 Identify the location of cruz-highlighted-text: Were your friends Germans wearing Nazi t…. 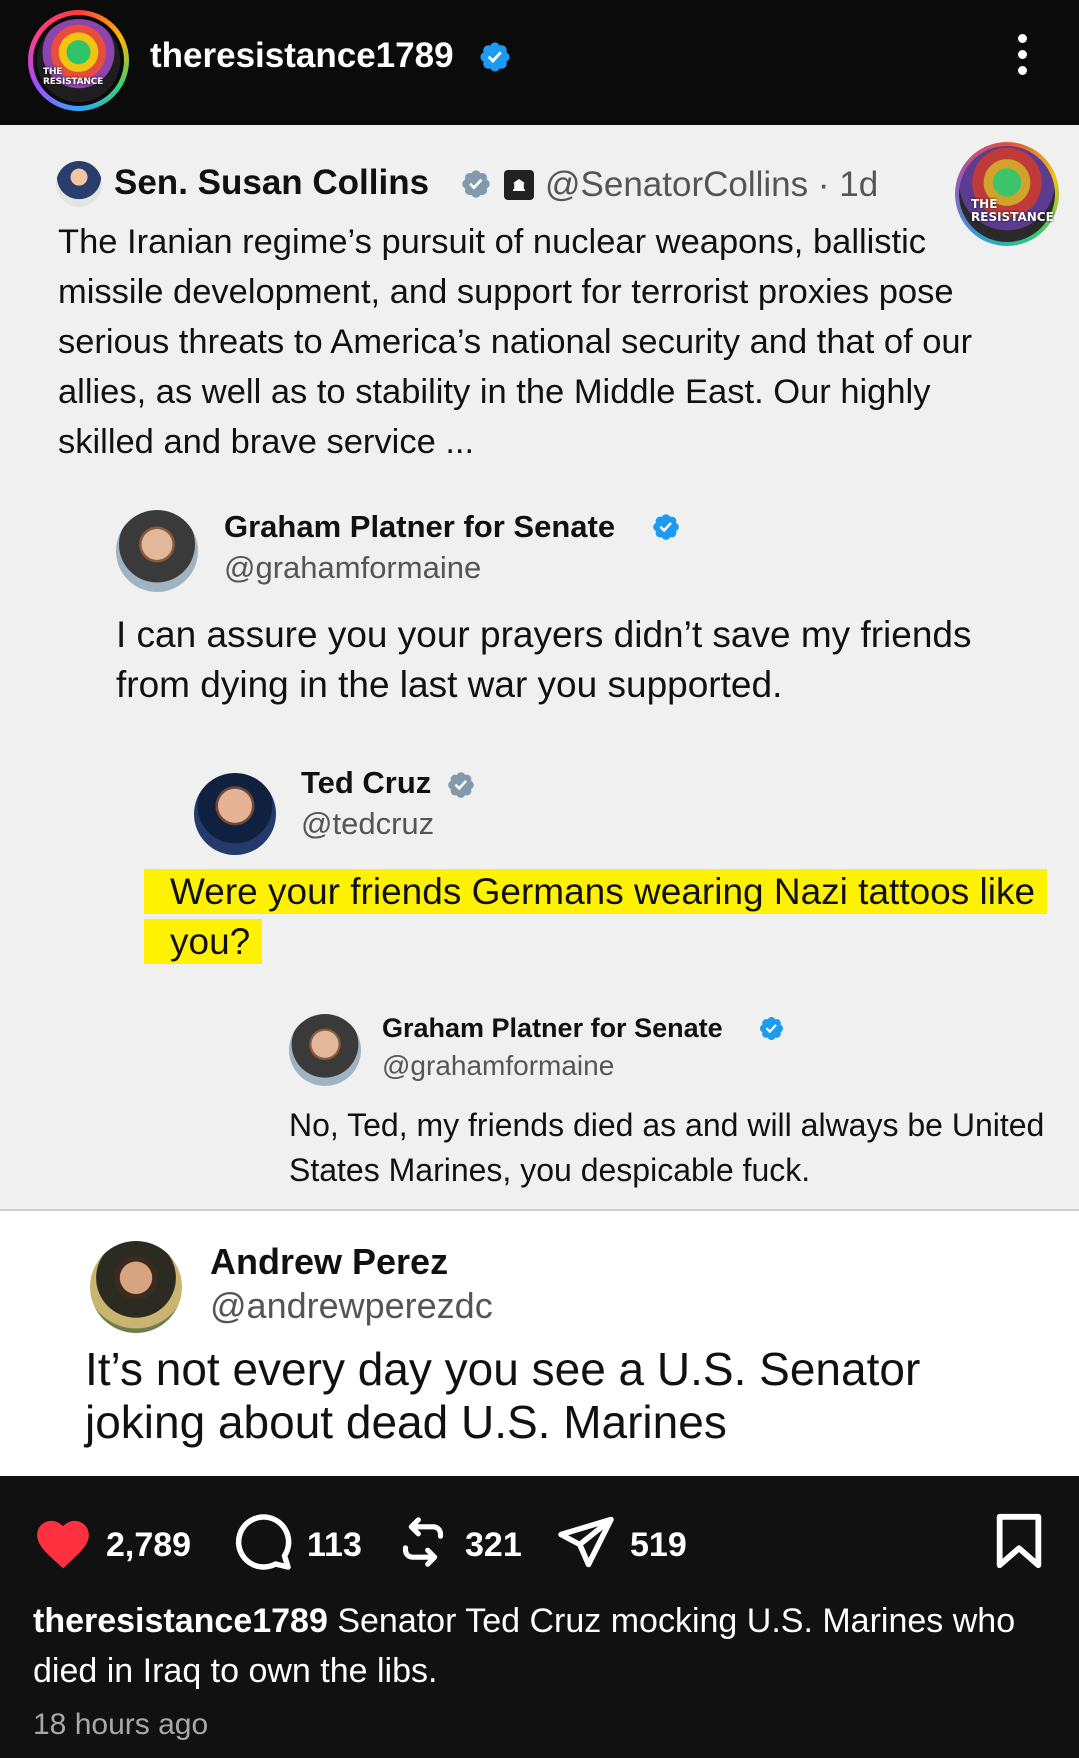
(596, 916).